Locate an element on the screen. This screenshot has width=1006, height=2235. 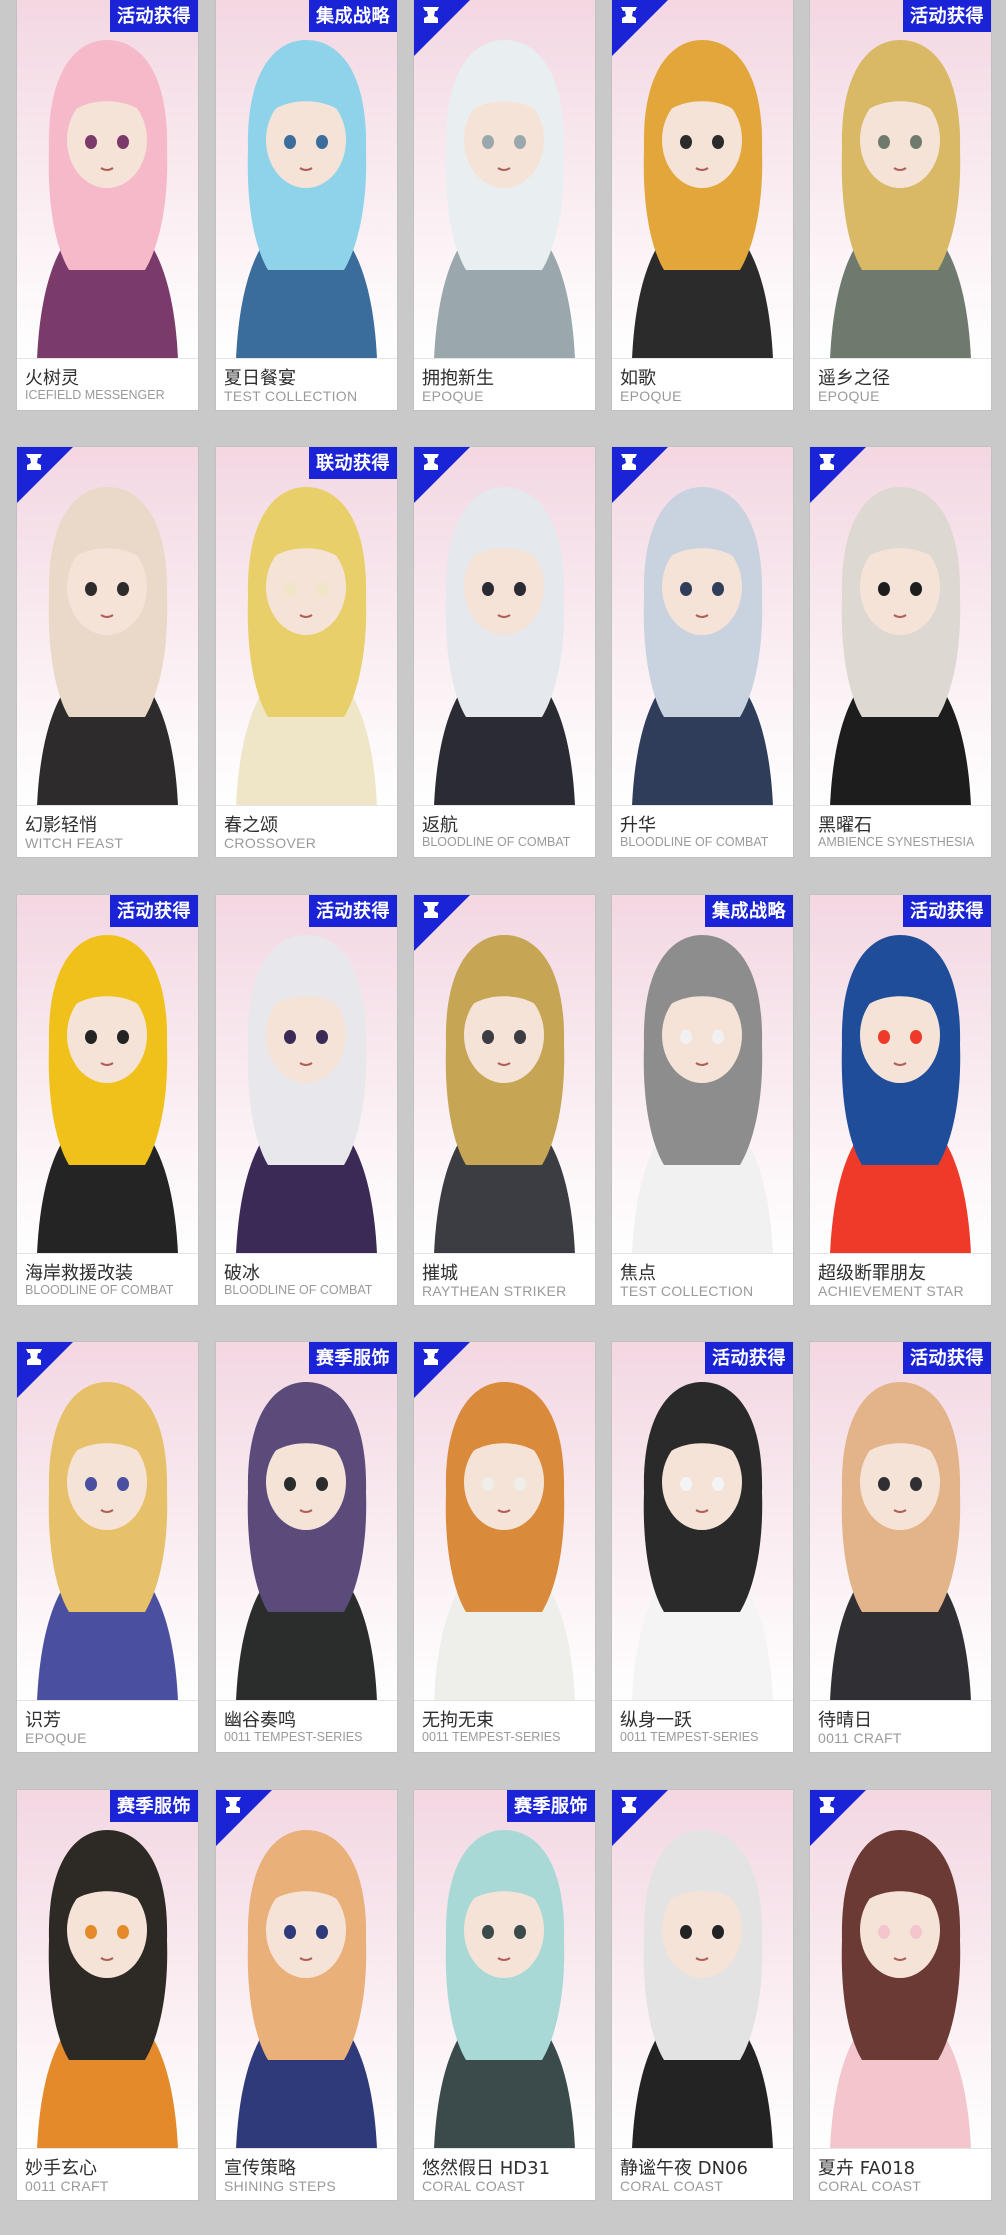
acquisition-tag: 赛季服饰 is located at coordinates (551, 1806).